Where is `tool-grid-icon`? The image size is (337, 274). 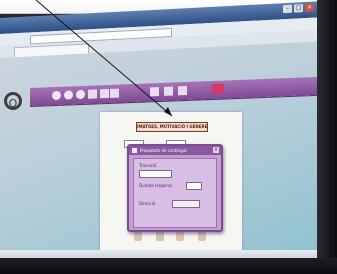
tool-grid-icon is located at coordinates (182, 90).